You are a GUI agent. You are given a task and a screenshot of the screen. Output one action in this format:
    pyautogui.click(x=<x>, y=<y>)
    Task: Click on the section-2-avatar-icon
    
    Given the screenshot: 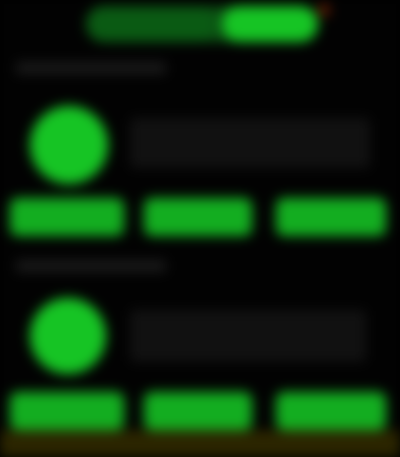 What is the action you would take?
    pyautogui.click(x=68, y=336)
    